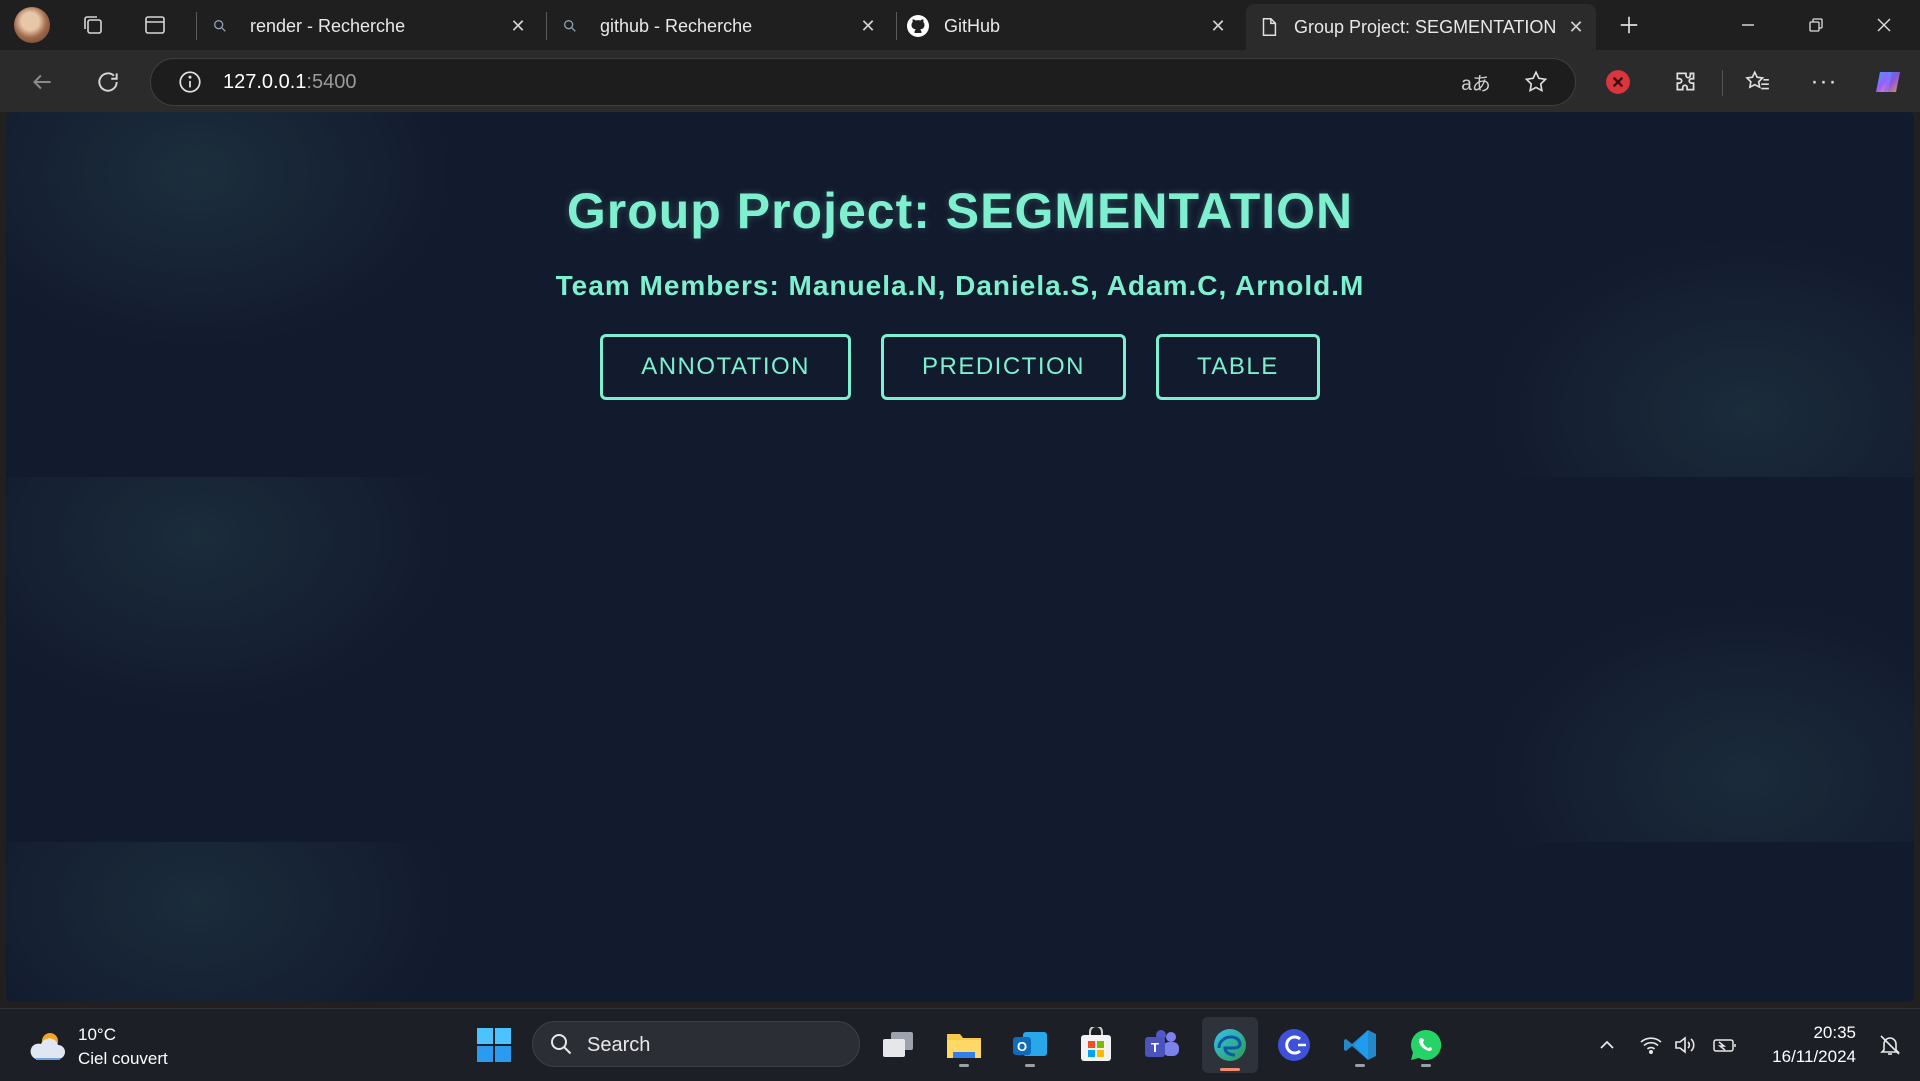 The width and height of the screenshot is (1920, 1081). Describe the element at coordinates (331, 82) in the screenshot. I see `url-port: :5400` at that location.